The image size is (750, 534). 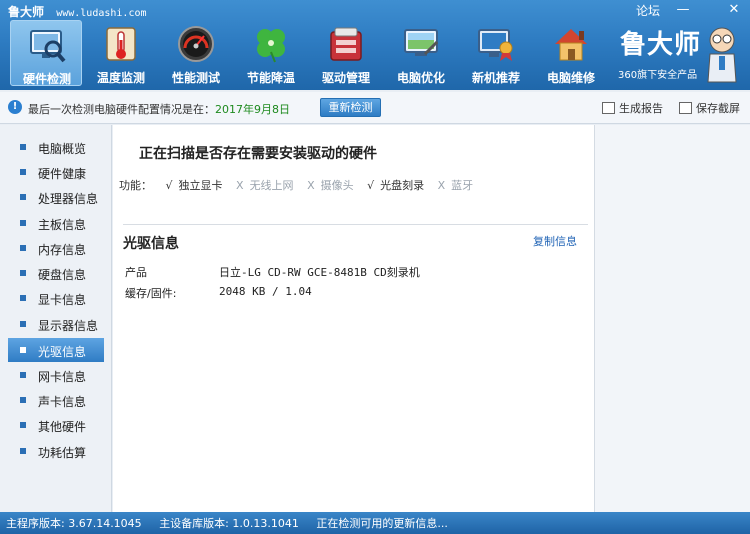 I want to click on app-title: 鲁大师 www.ludashi.com, so click(x=77, y=11).